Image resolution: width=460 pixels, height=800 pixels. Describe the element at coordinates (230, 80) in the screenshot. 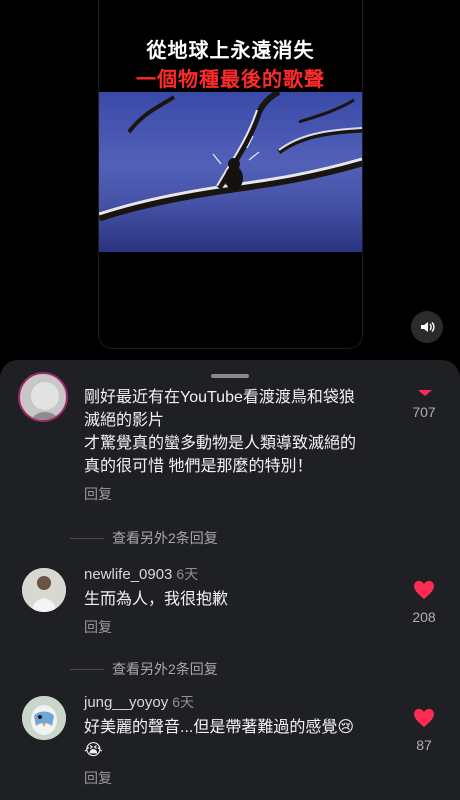

I see `video-caption-subtitle: 一個物種最後的歌聲` at that location.